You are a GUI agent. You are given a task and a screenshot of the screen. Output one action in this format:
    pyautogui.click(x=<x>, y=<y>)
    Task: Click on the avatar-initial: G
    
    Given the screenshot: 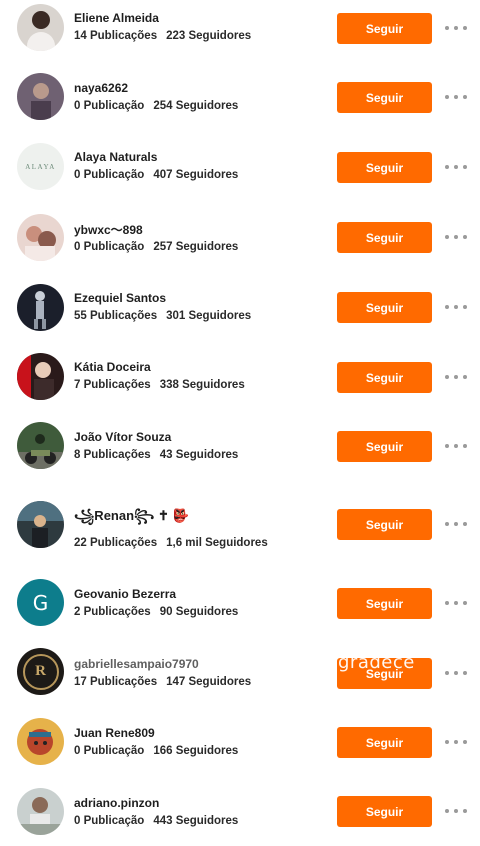 What is the action you would take?
    pyautogui.click(x=40, y=602)
    